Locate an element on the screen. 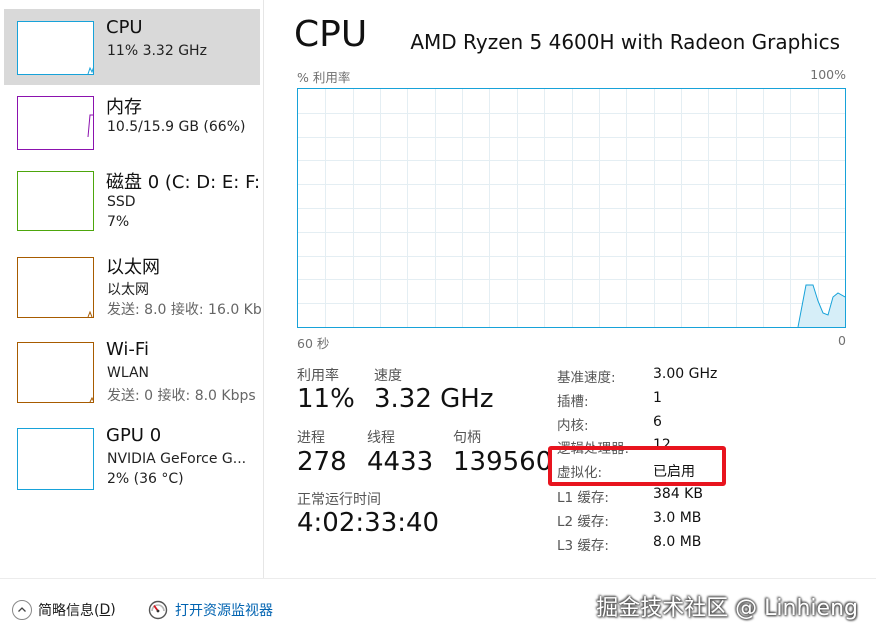  resource-monitor-icon is located at coordinates (158, 610).